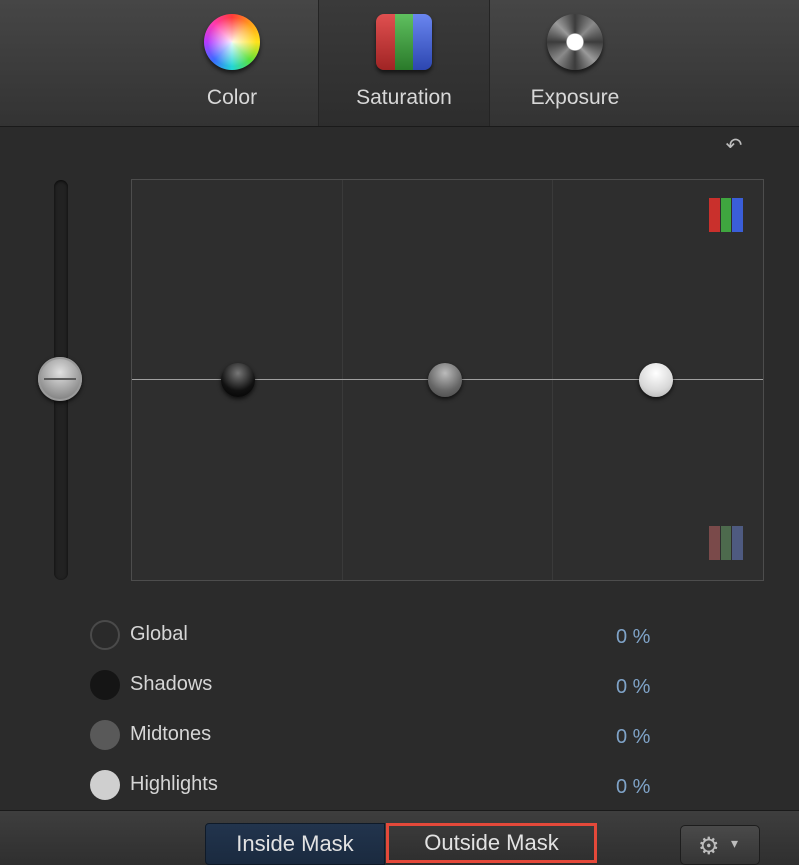 The image size is (799, 865). What do you see at coordinates (735, 843) in the screenshot?
I see `chevron-down-icon: ▾` at bounding box center [735, 843].